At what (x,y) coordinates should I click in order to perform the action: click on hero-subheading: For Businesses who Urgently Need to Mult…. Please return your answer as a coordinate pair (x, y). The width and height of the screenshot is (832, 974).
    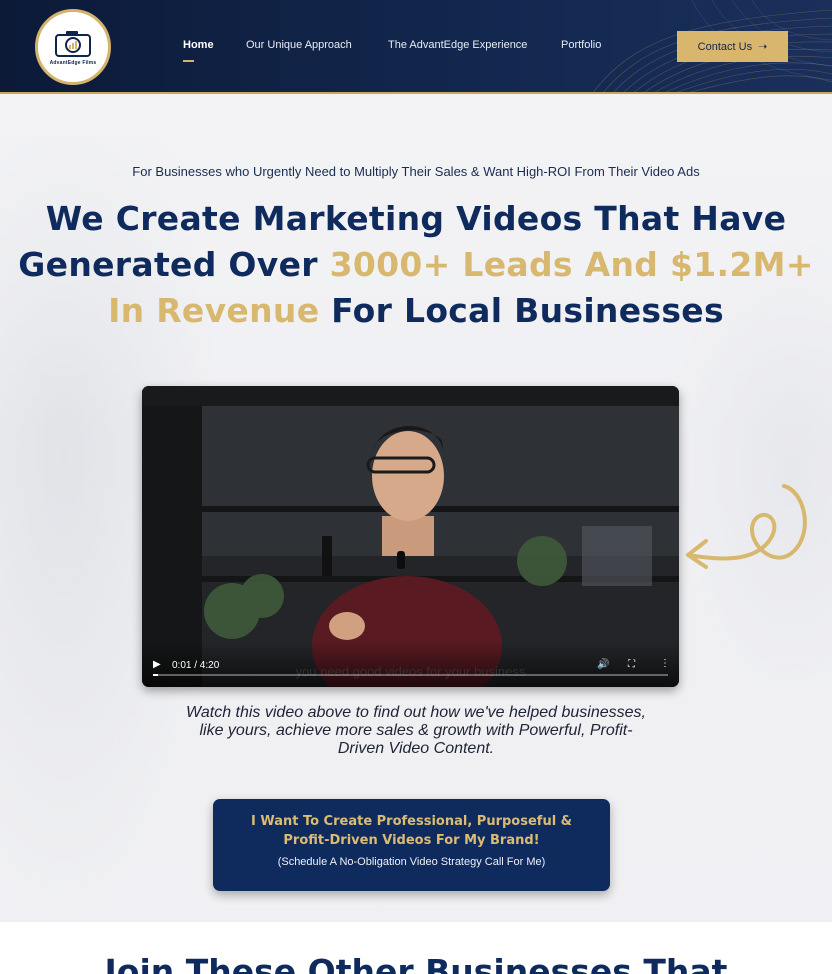
    Looking at the image, I should click on (416, 171).